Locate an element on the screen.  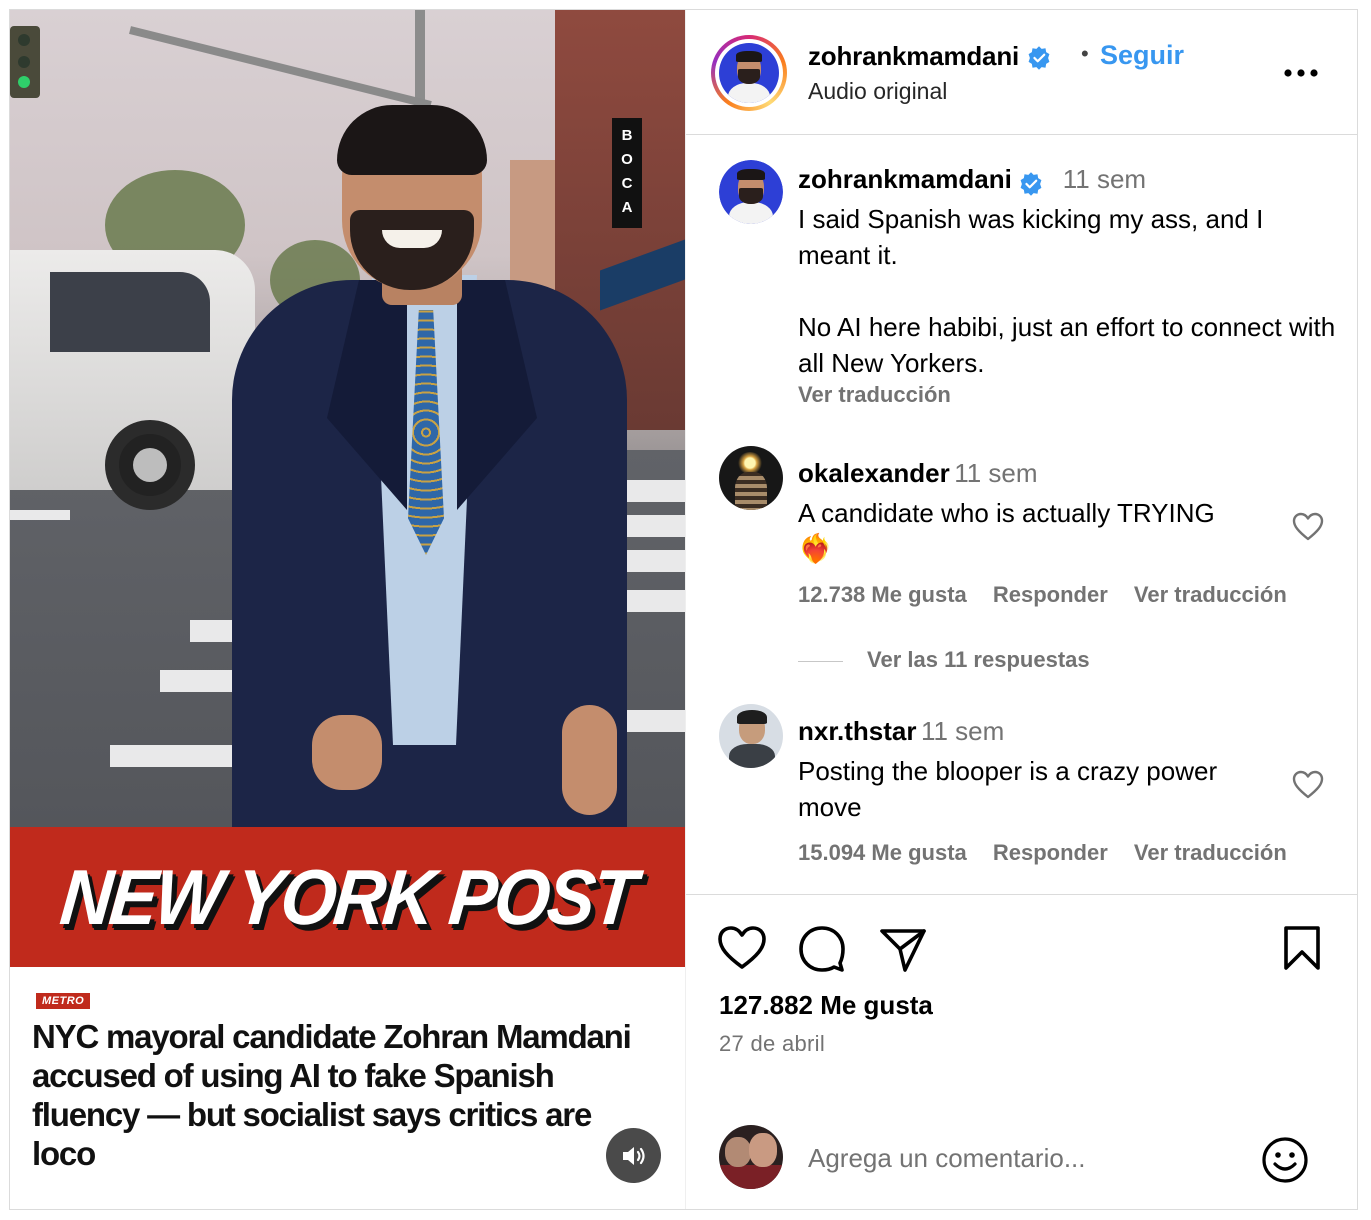
comment-header: okalexander 11 sem is located at coordinates (1038, 475).